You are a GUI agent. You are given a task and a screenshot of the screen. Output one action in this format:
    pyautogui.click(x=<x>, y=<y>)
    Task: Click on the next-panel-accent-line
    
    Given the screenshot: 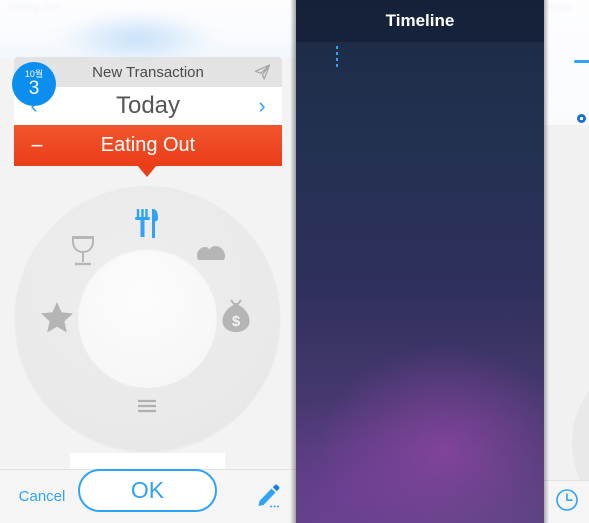 What is the action you would take?
    pyautogui.click(x=581, y=61)
    